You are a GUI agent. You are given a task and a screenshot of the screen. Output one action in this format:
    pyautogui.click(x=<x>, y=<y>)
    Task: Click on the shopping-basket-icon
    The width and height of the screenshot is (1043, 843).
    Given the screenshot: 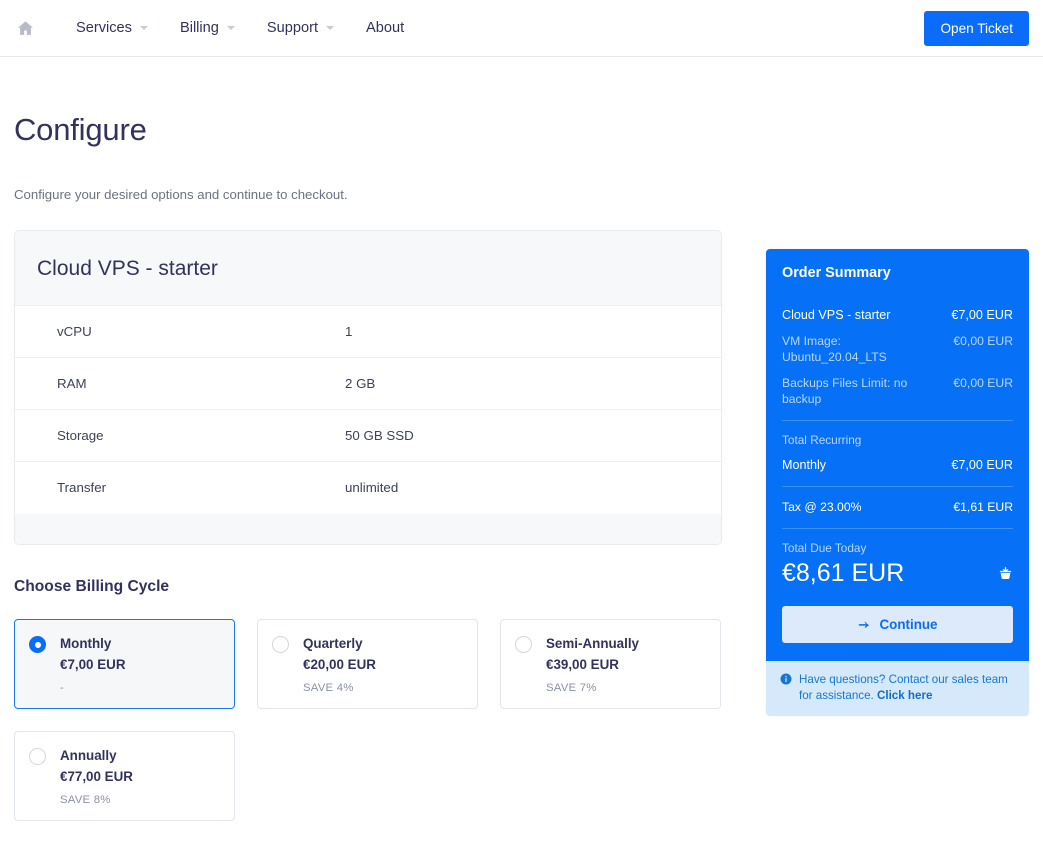 What is the action you would take?
    pyautogui.click(x=1005, y=573)
    